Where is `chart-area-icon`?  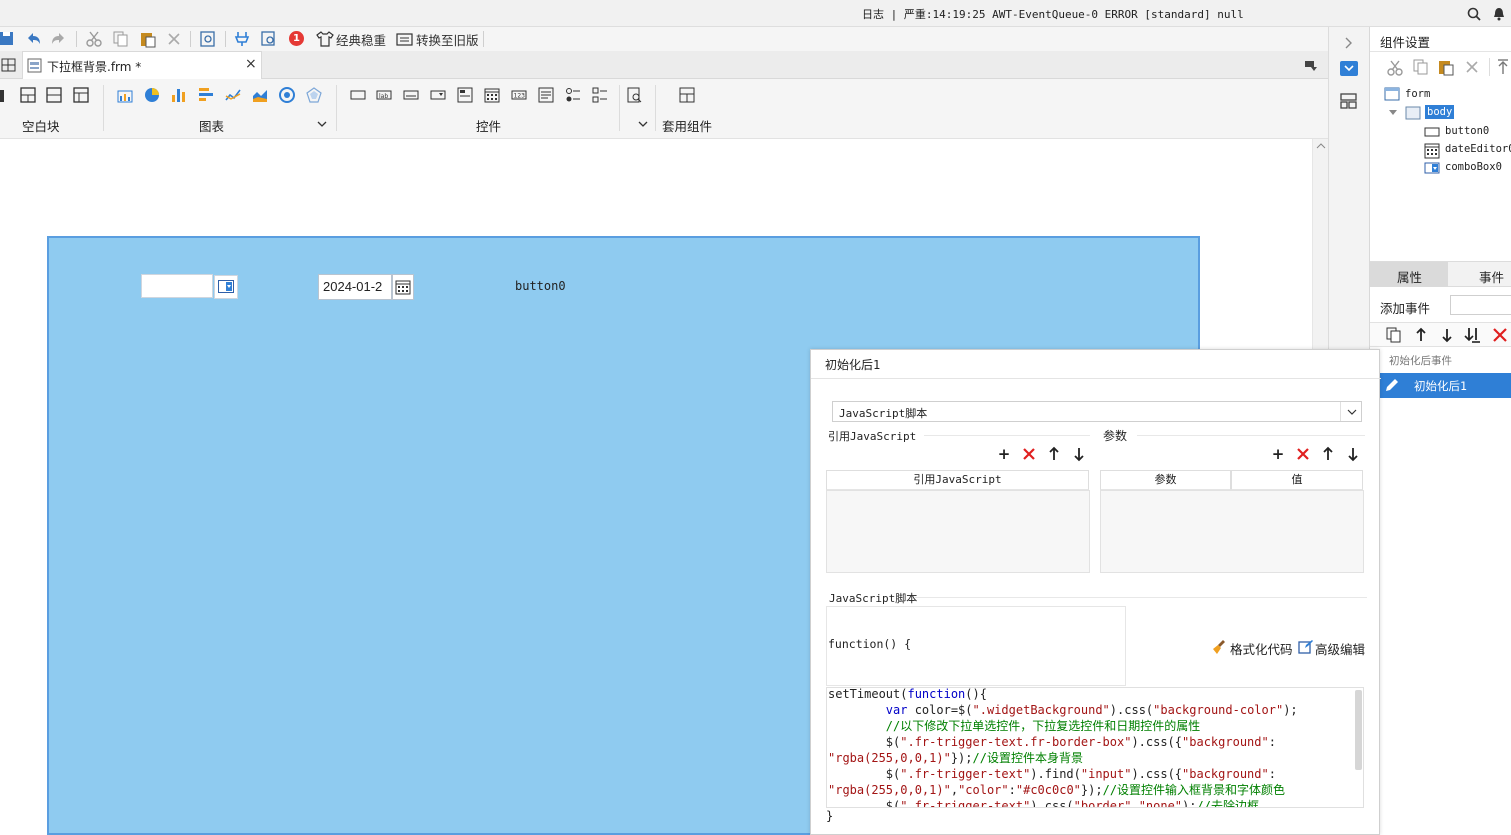 chart-area-icon is located at coordinates (260, 95).